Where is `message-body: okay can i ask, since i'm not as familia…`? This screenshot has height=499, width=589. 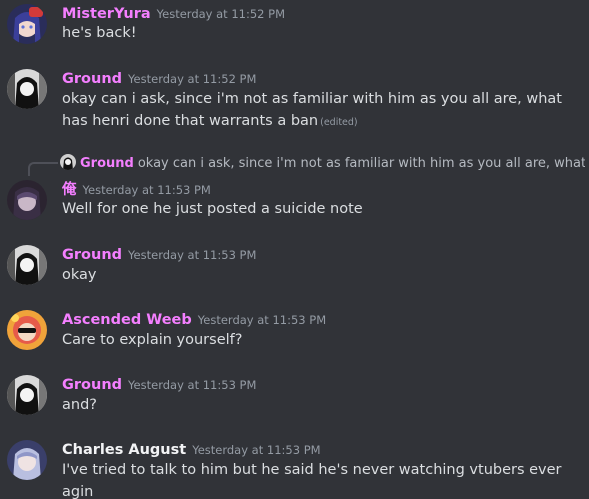 message-body: okay can i ask, since i'm not as familia… is located at coordinates (312, 110).